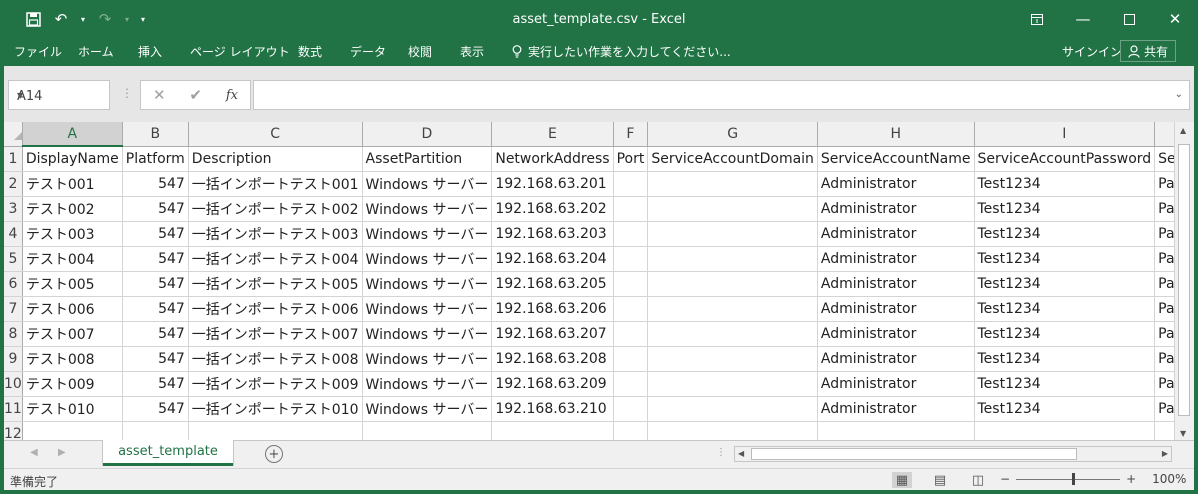 The image size is (1198, 494). What do you see at coordinates (1129, 19) in the screenshot?
I see `maximize-icon` at bounding box center [1129, 19].